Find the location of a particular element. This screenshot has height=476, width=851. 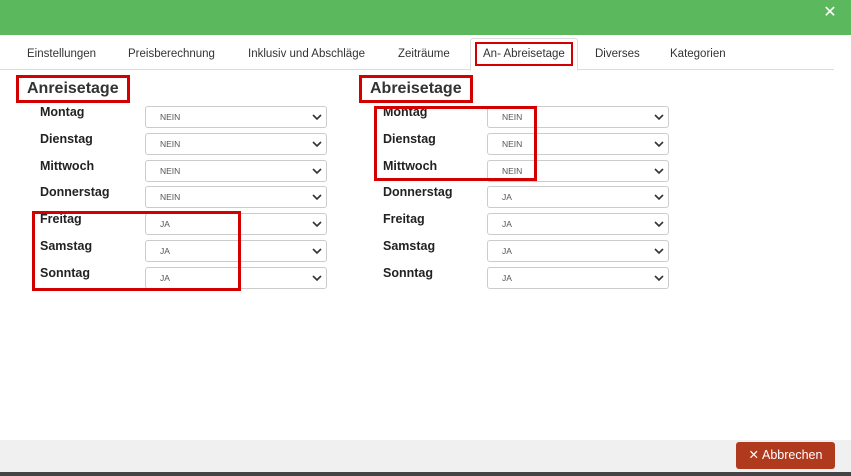

abreise-select-samstag: JA is located at coordinates (578, 251).